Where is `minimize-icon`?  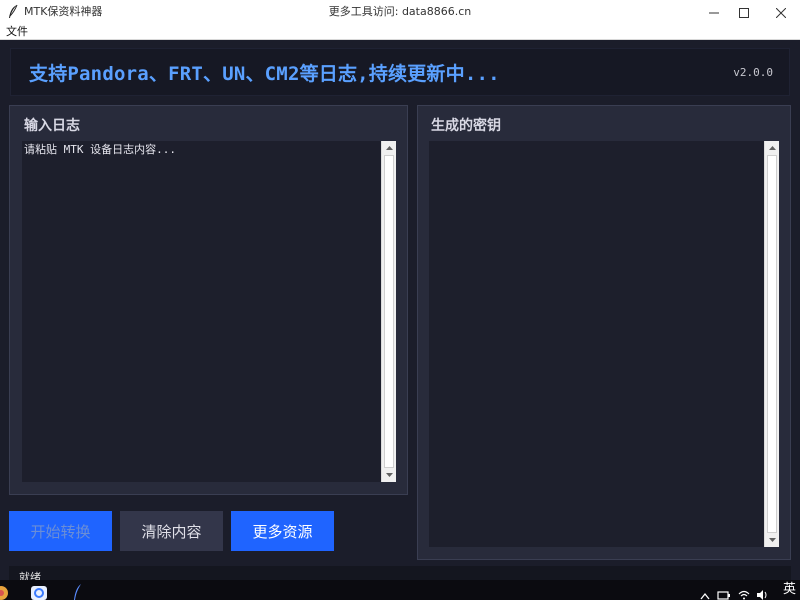 minimize-icon is located at coordinates (714, 12).